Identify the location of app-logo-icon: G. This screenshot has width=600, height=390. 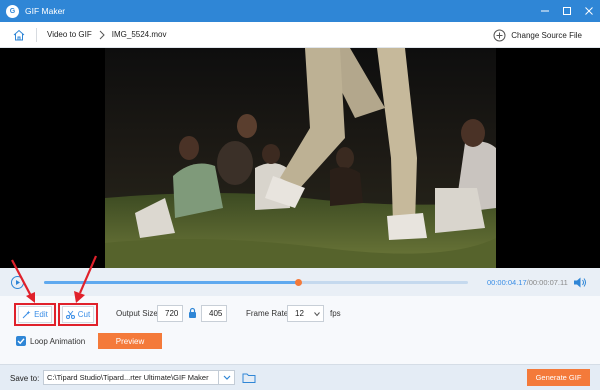
(12, 11).